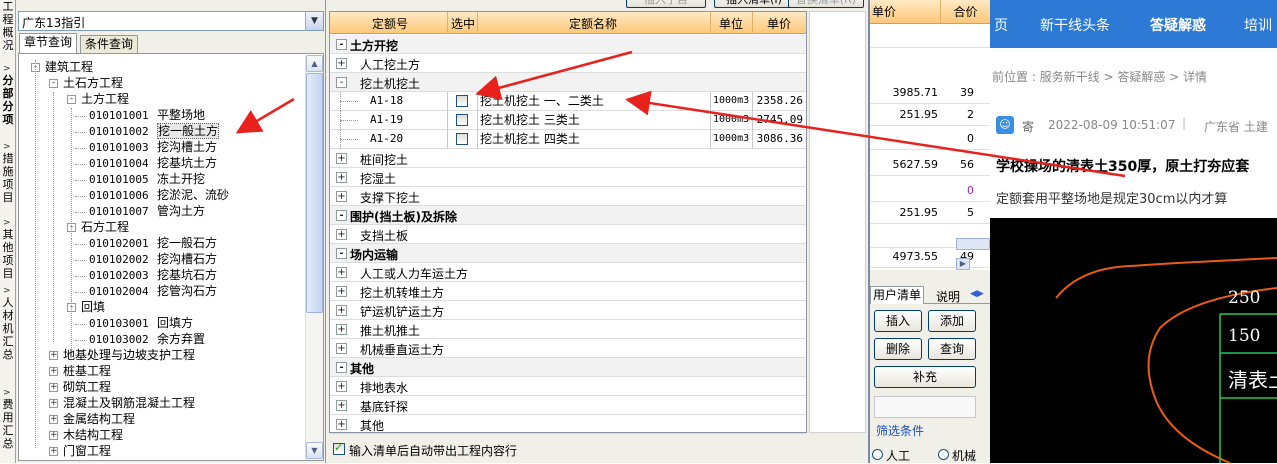 This screenshot has width=1277, height=464. What do you see at coordinates (666, 4) in the screenshot?
I see `insert-subitem-button: 插入子目` at bounding box center [666, 4].